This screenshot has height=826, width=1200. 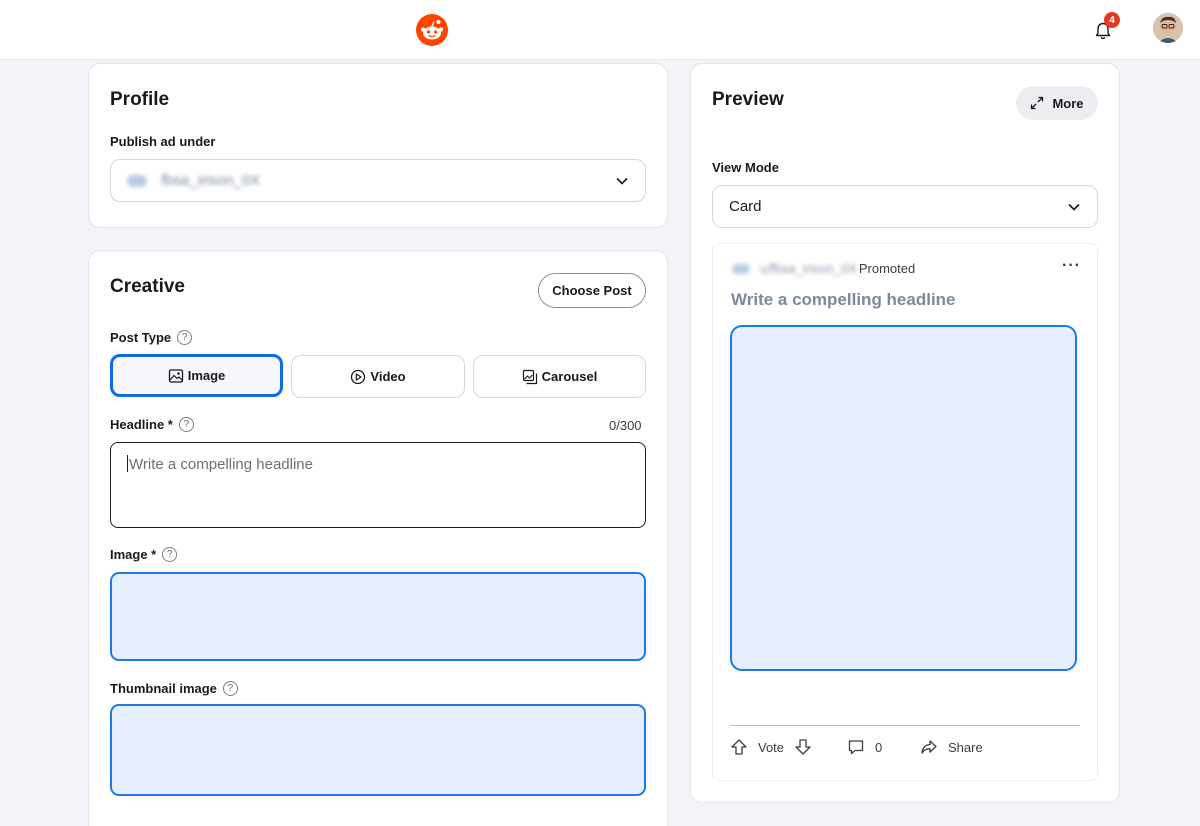 What do you see at coordinates (745, 206) in the screenshot?
I see `view-mode-value: Card` at bounding box center [745, 206].